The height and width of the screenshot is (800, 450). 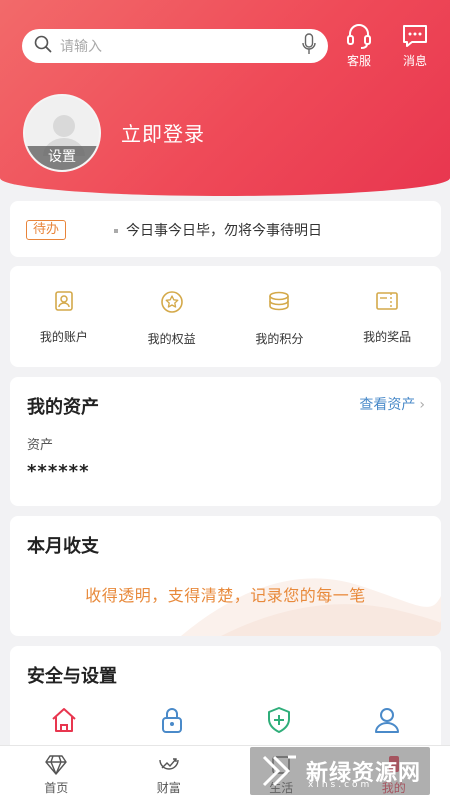 I want to click on security-card: 安全与设置, so click(x=225, y=702).